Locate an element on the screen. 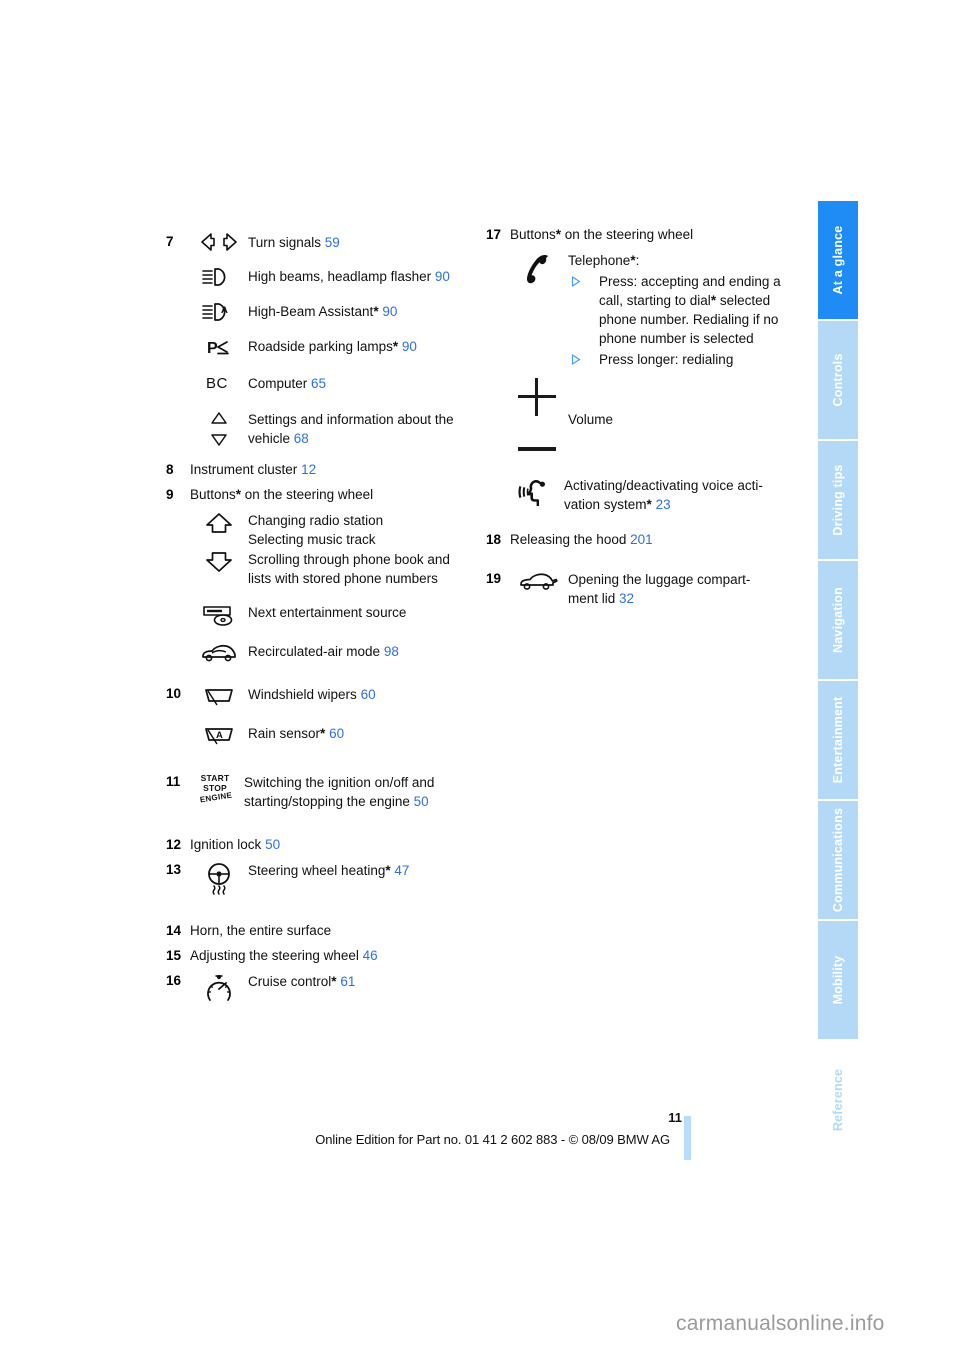 The width and height of the screenshot is (960, 1358). tab-controls: Controls is located at coordinates (838, 380).